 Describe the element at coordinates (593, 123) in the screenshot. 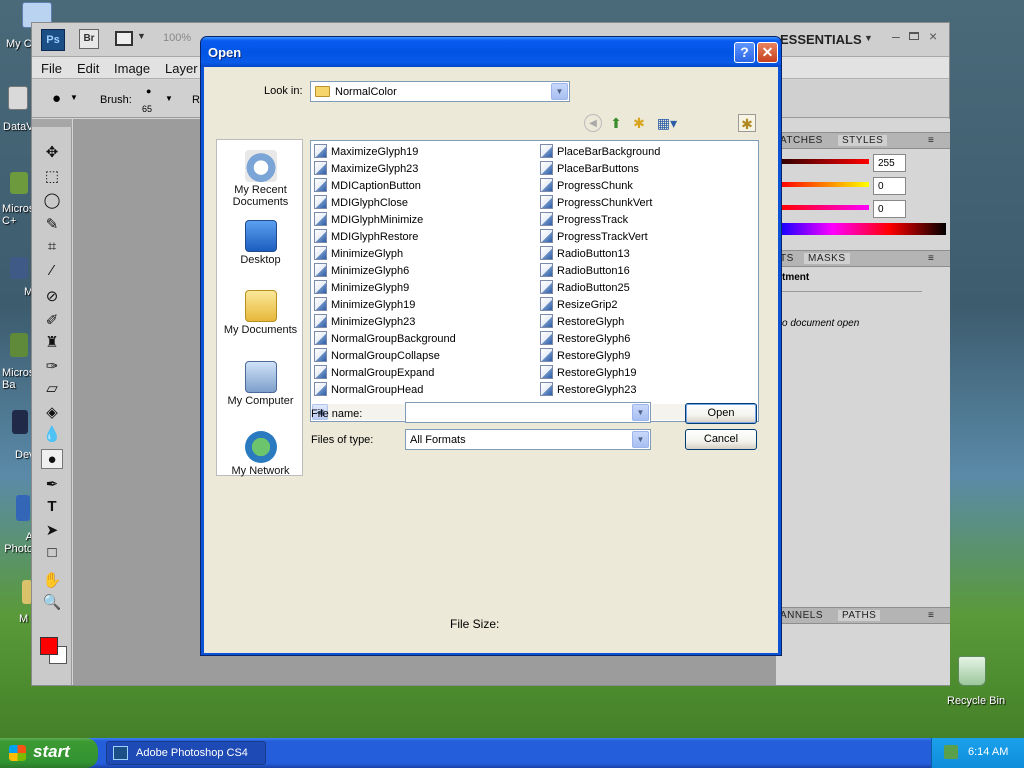

I see `back-icon: ◀` at that location.